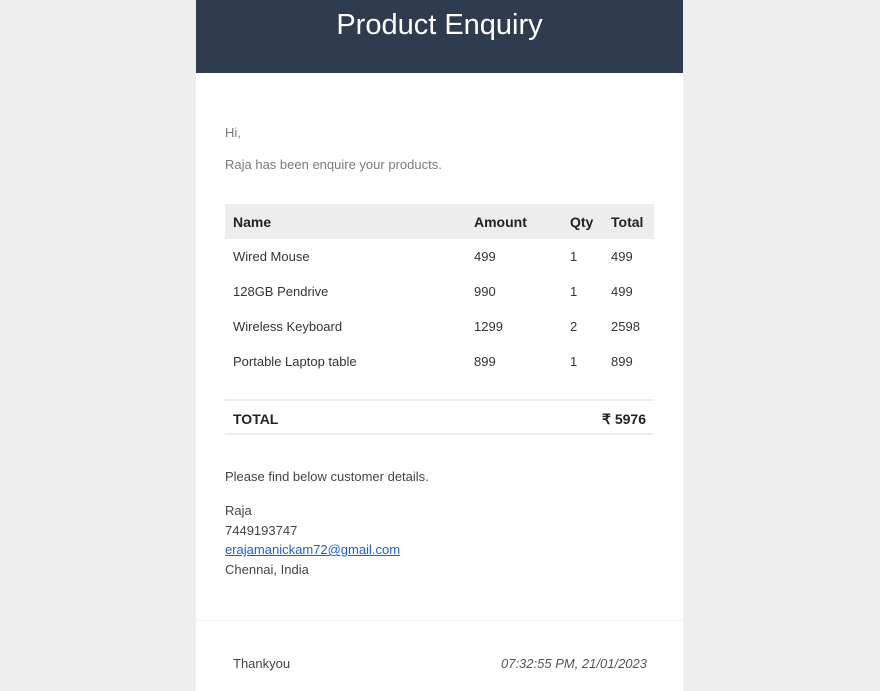  Describe the element at coordinates (439, 326) in the screenshot. I see `table-row: Wireless Keyboard 1299 2 2598` at that location.